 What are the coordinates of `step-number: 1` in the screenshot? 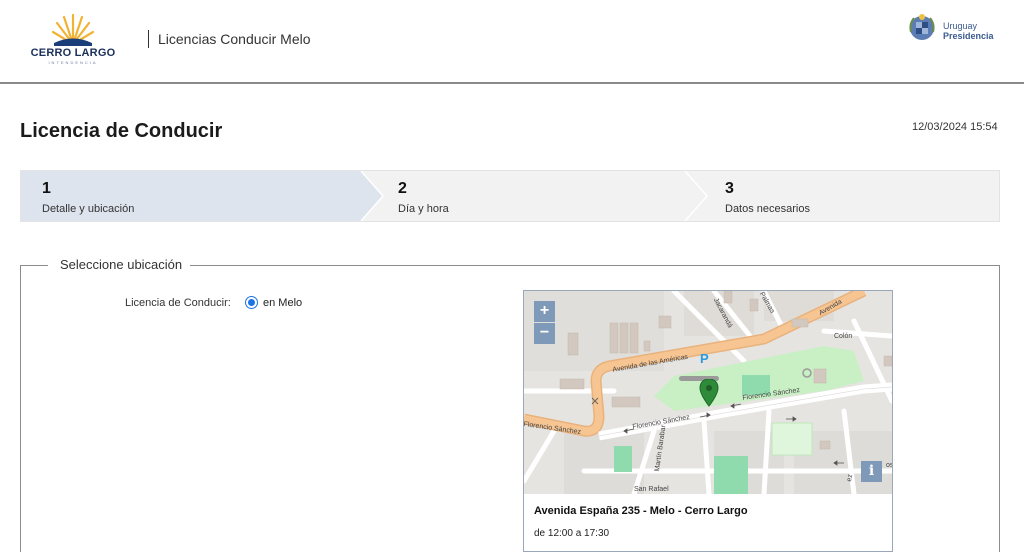 It's located at (46, 188).